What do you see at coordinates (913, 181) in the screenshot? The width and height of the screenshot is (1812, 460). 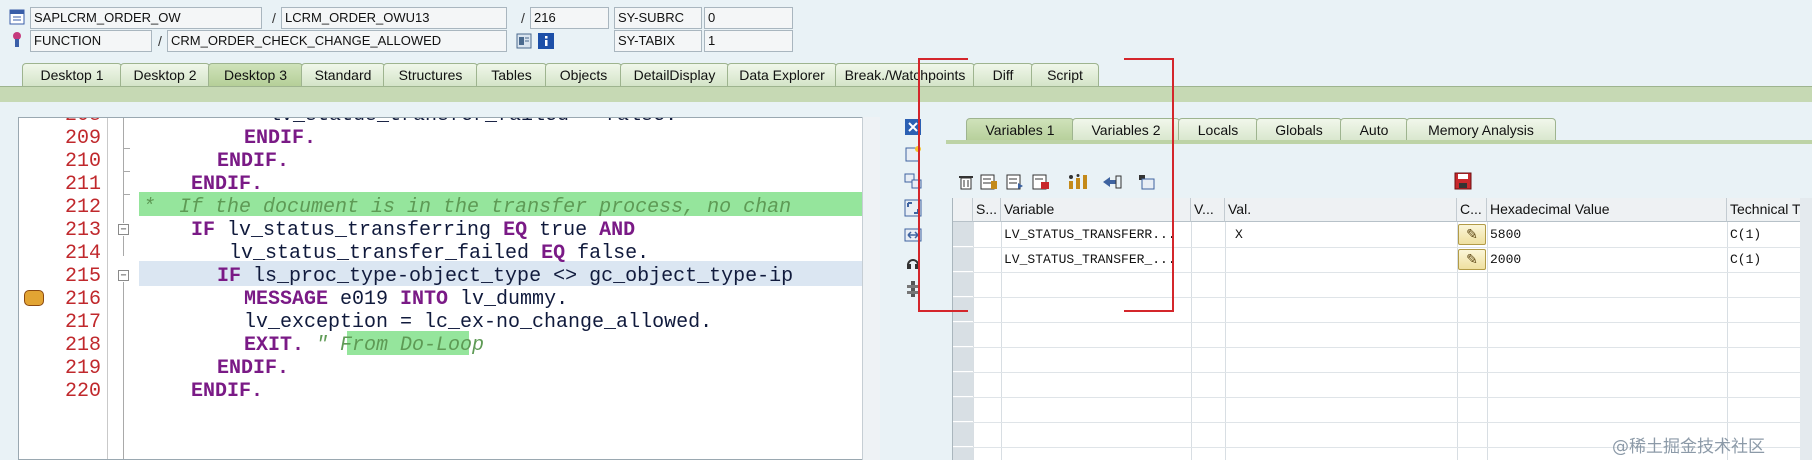 I see `swap-tool-icon` at bounding box center [913, 181].